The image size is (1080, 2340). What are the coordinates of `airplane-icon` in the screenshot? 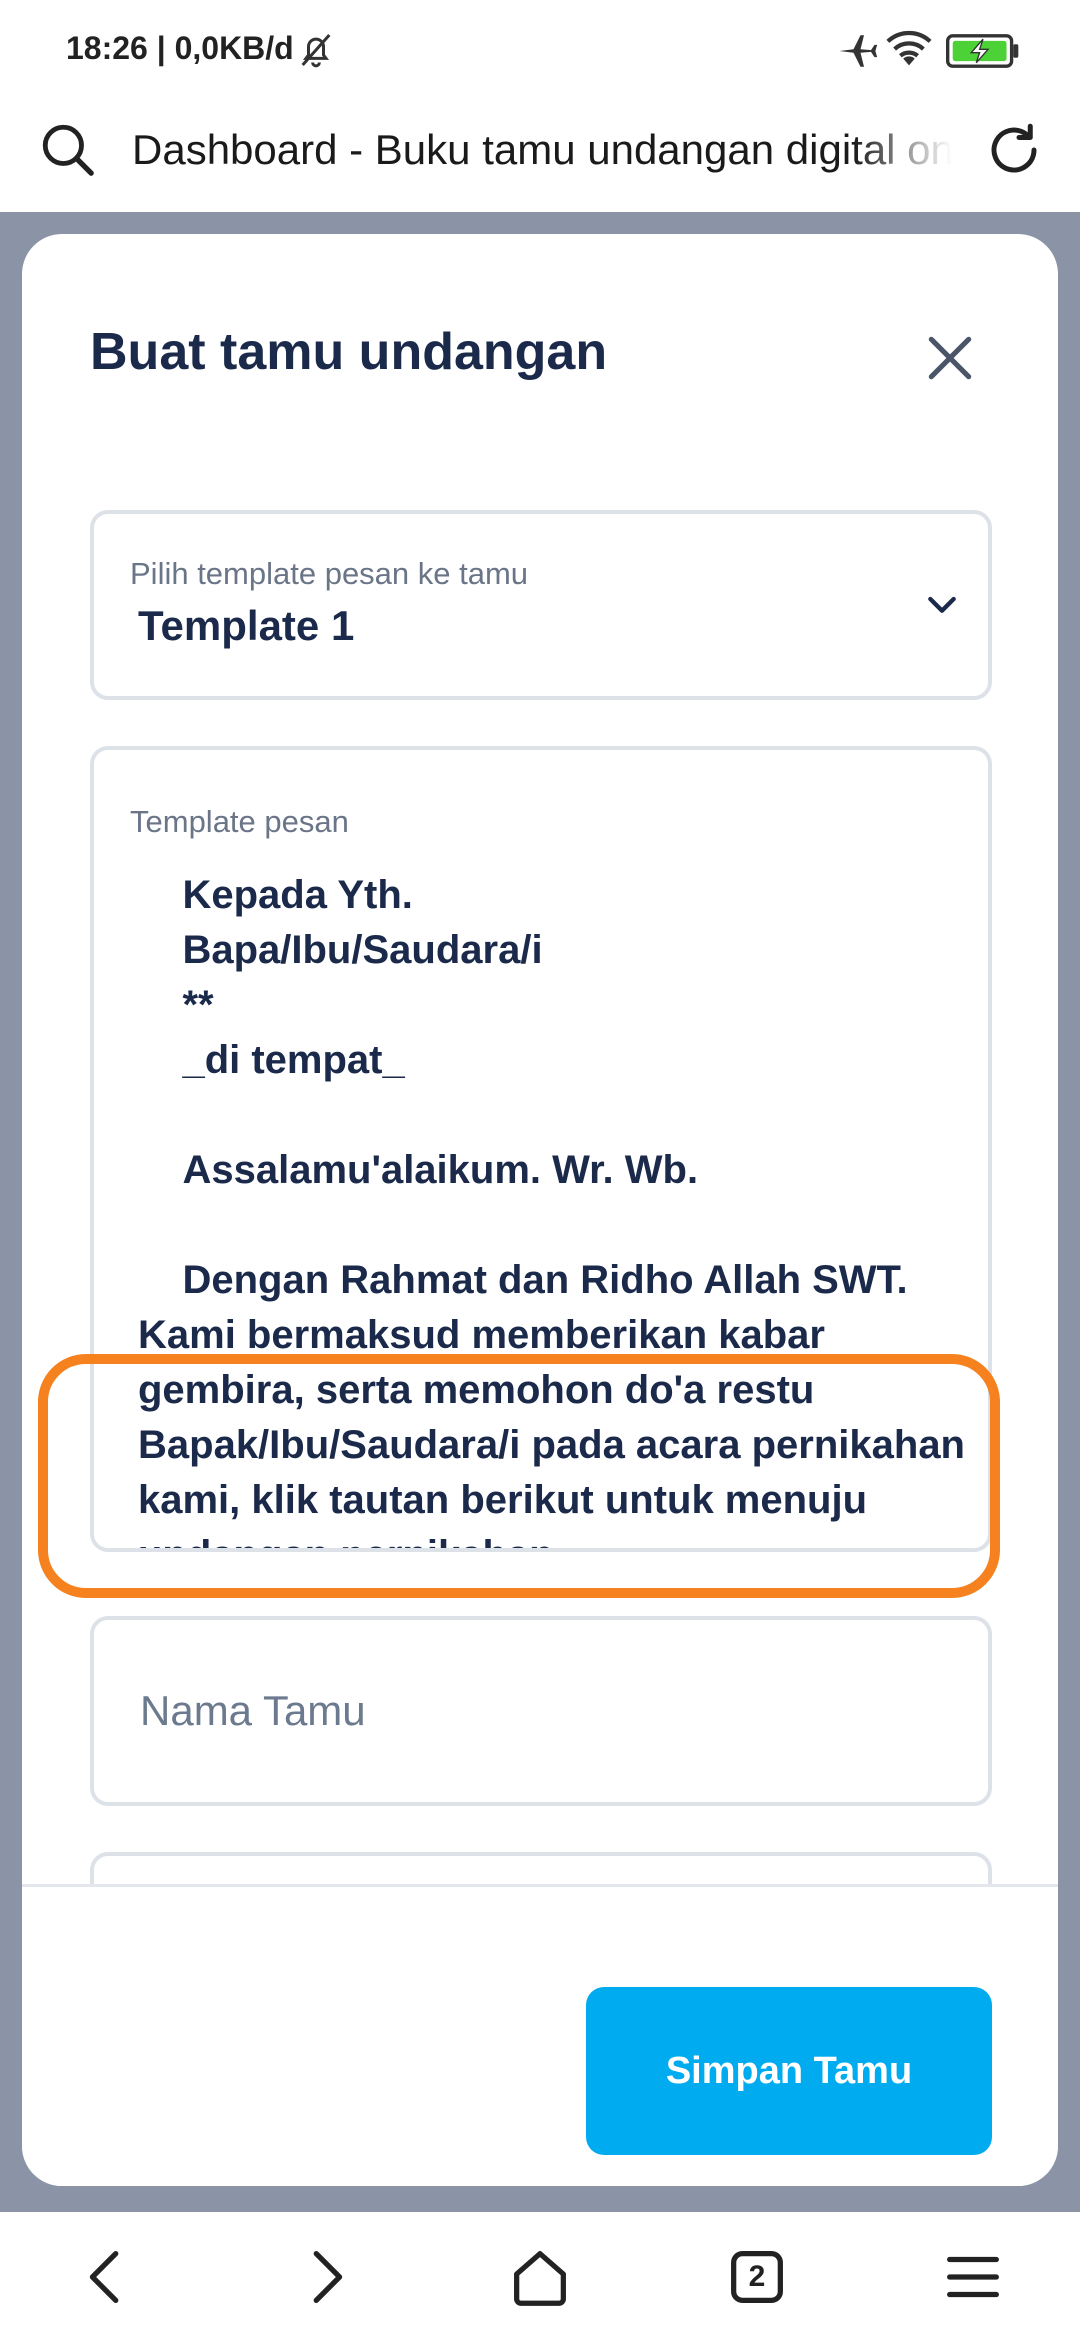 It's located at (858, 51).